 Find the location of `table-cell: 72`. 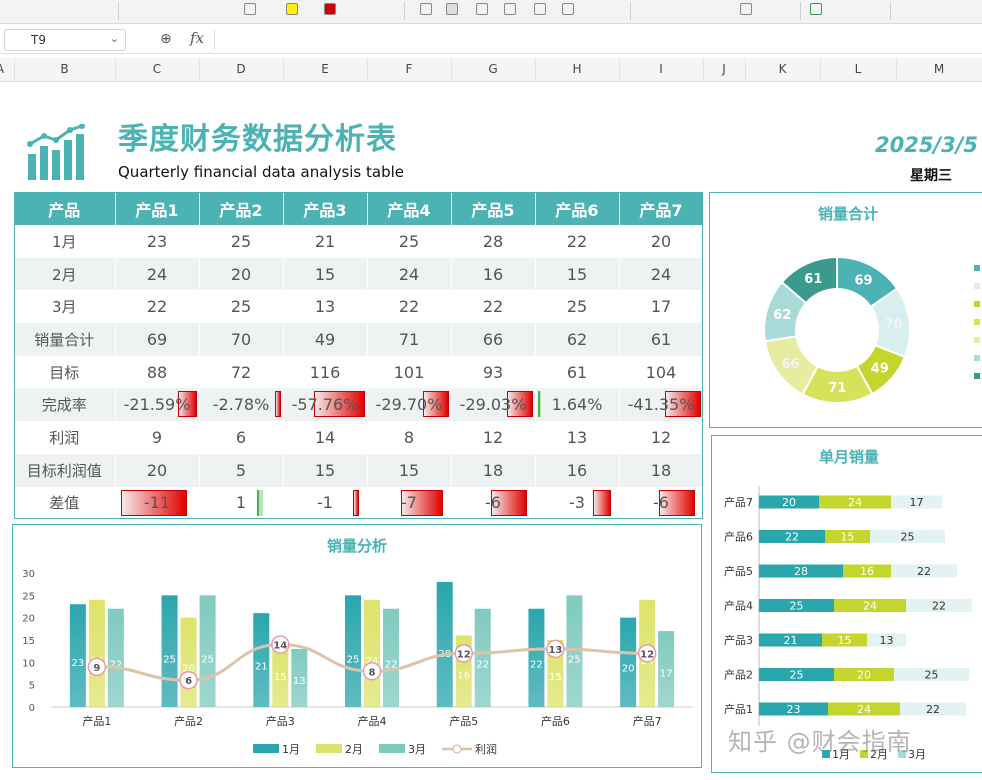

table-cell: 72 is located at coordinates (241, 372).